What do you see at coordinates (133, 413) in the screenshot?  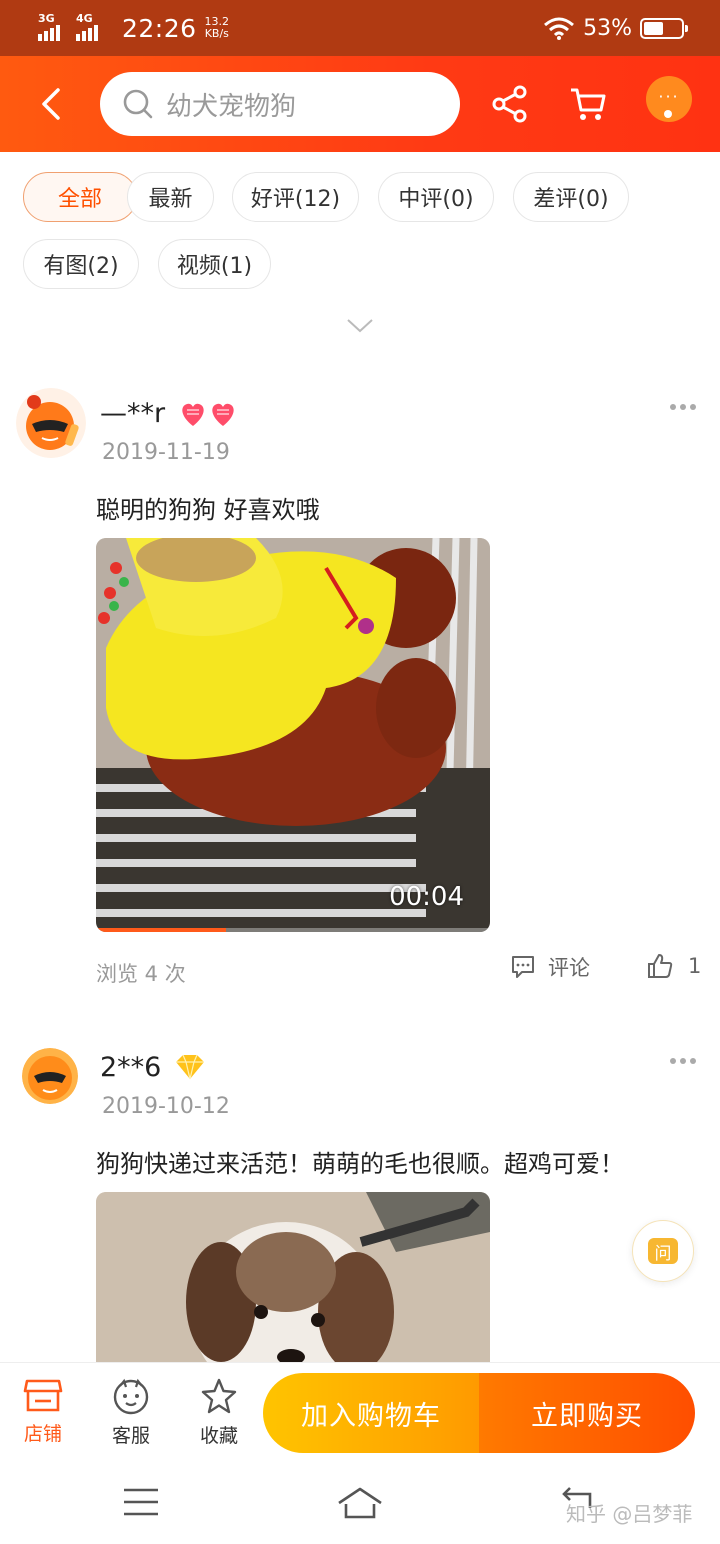 I see `username: —**r` at bounding box center [133, 413].